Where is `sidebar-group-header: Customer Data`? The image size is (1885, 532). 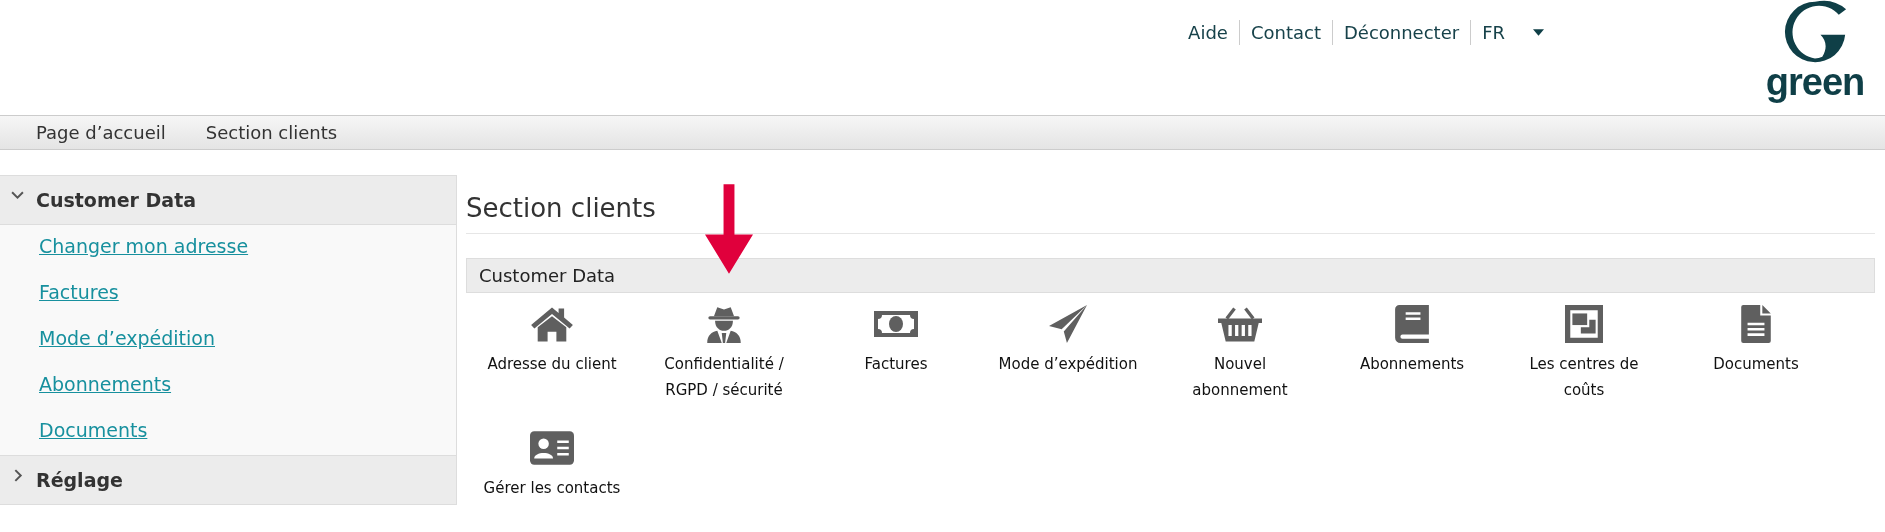 sidebar-group-header: Customer Data is located at coordinates (228, 200).